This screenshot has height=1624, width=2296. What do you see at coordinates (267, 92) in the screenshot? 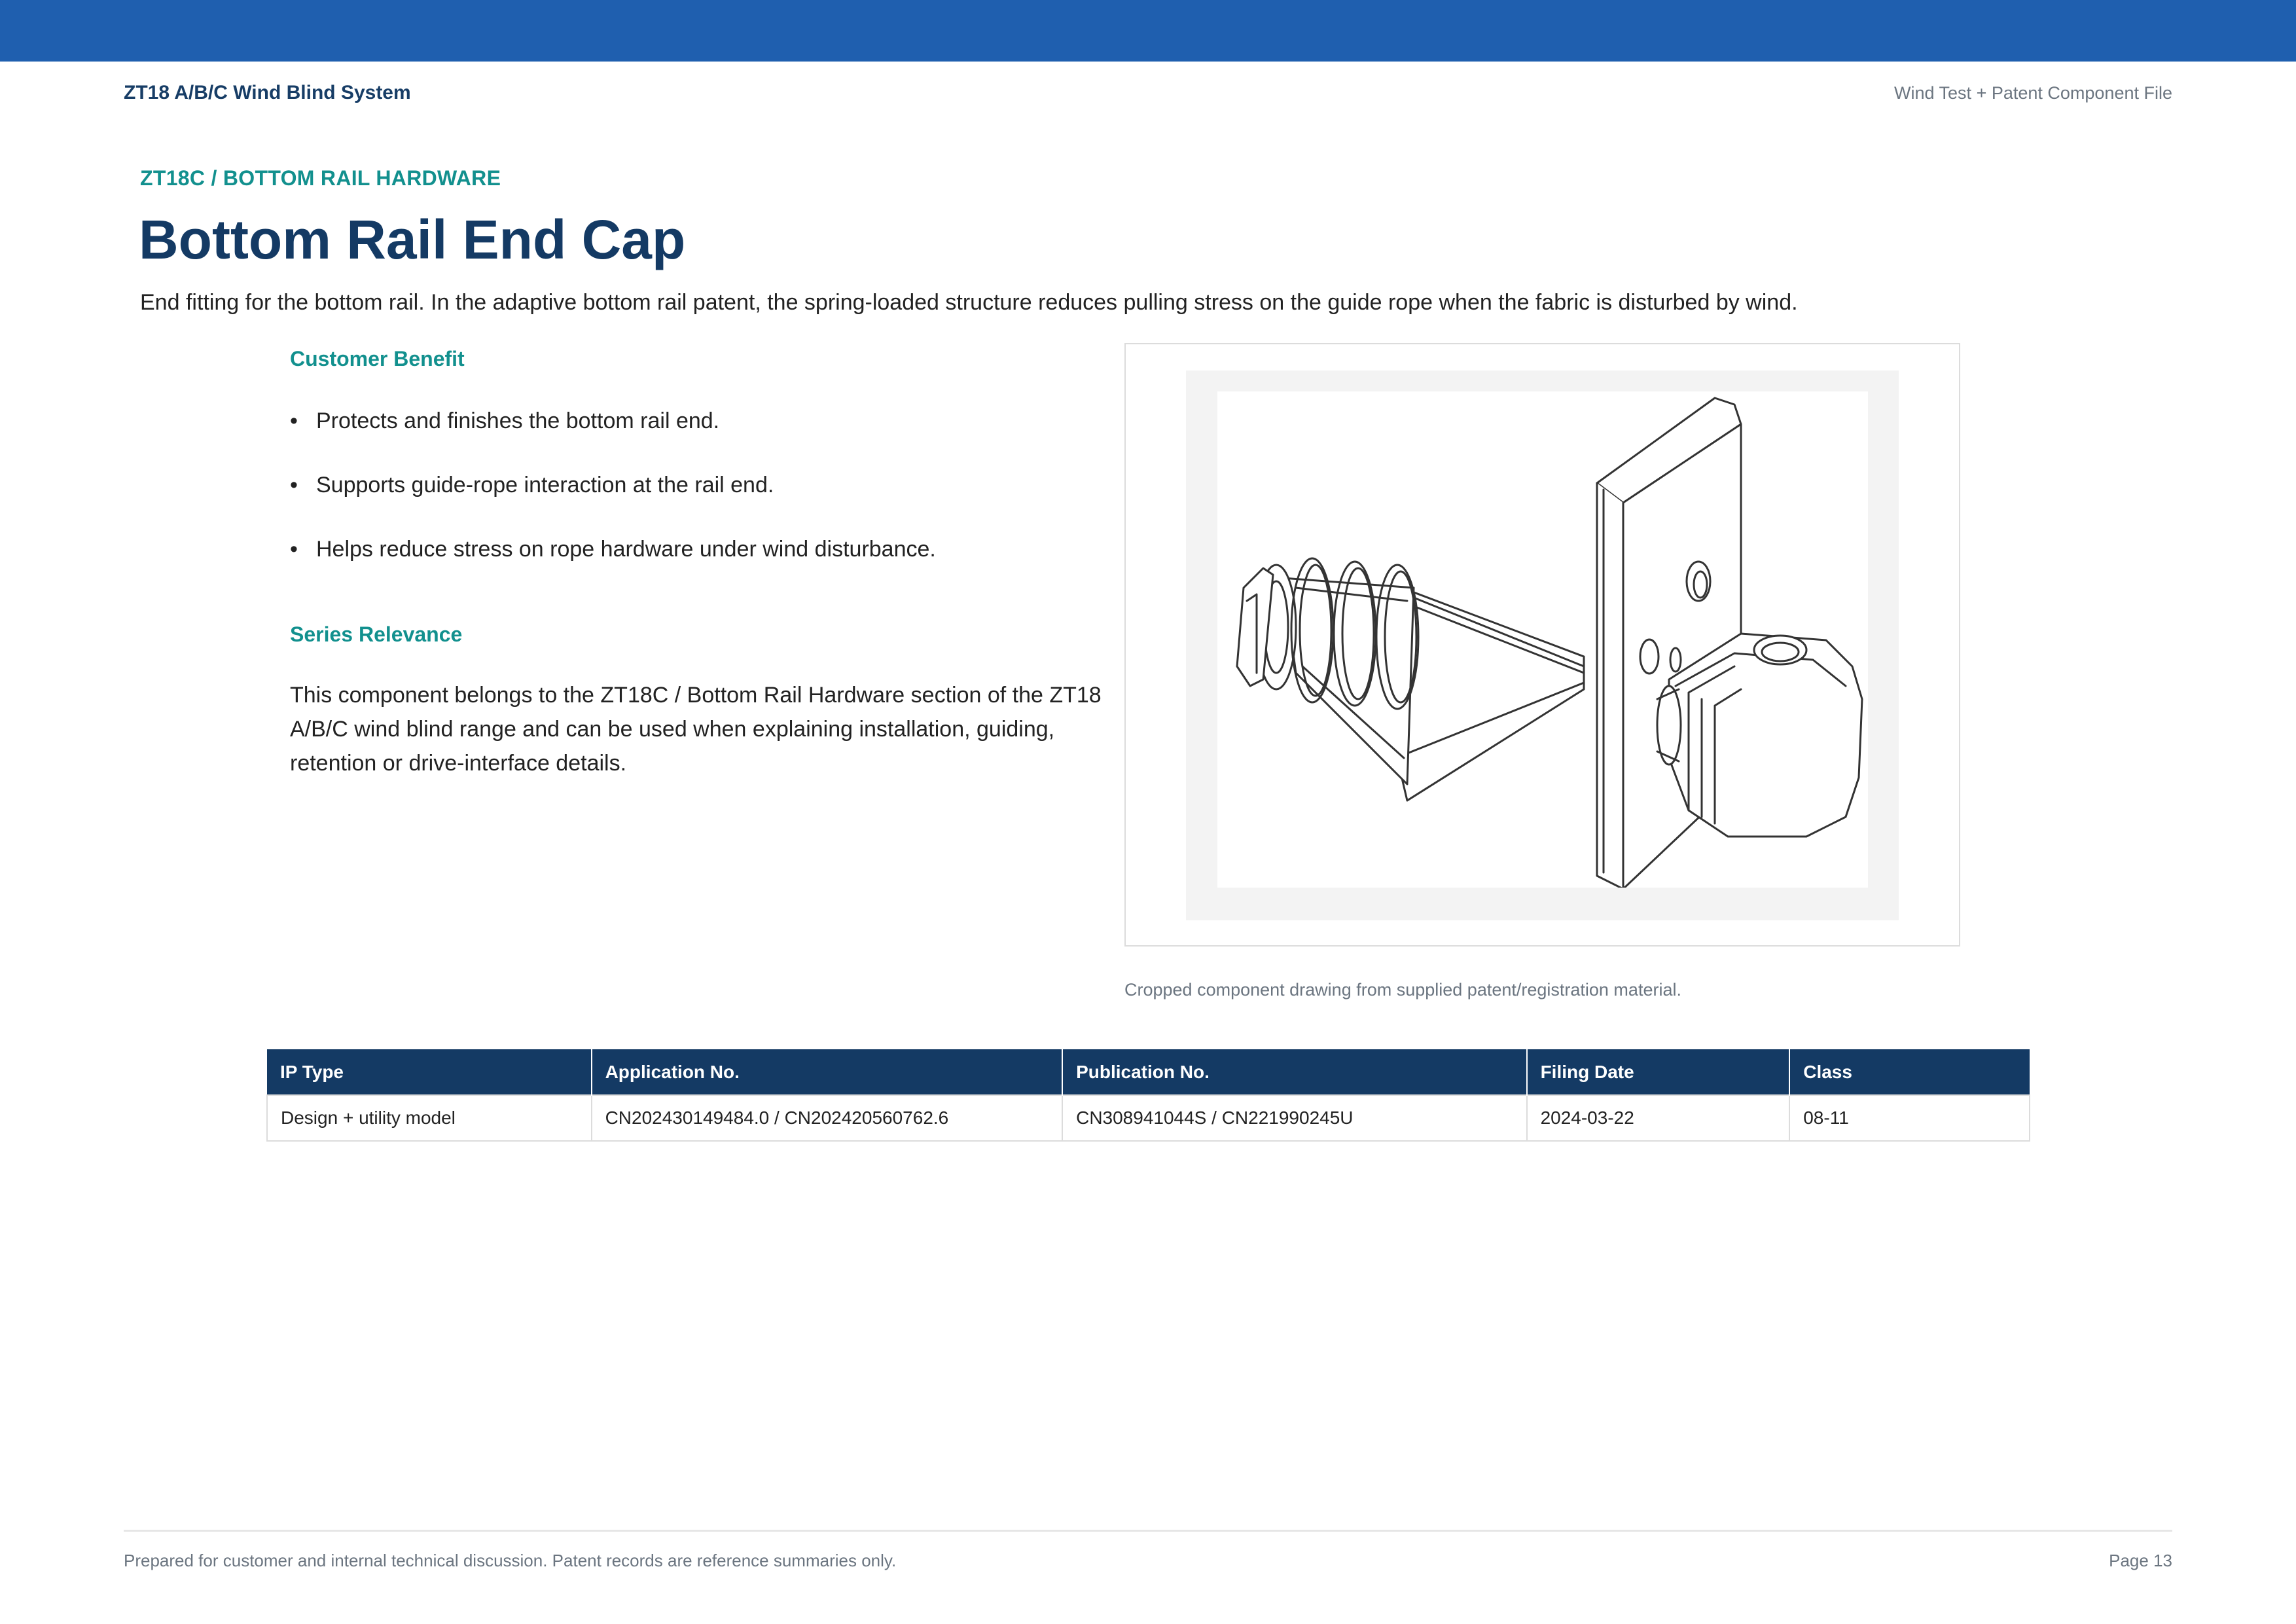
I see `document-header-title: ZT18 A/B/C Wind Blind System` at bounding box center [267, 92].